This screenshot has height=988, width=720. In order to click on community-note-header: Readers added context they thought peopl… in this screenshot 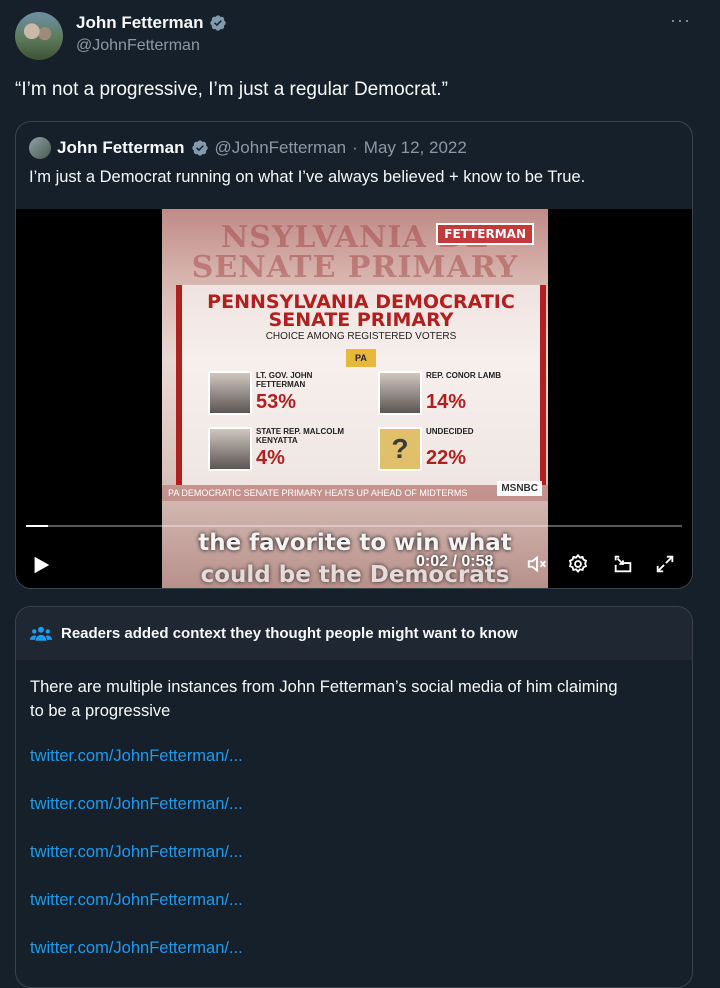, I will do `click(354, 633)`.